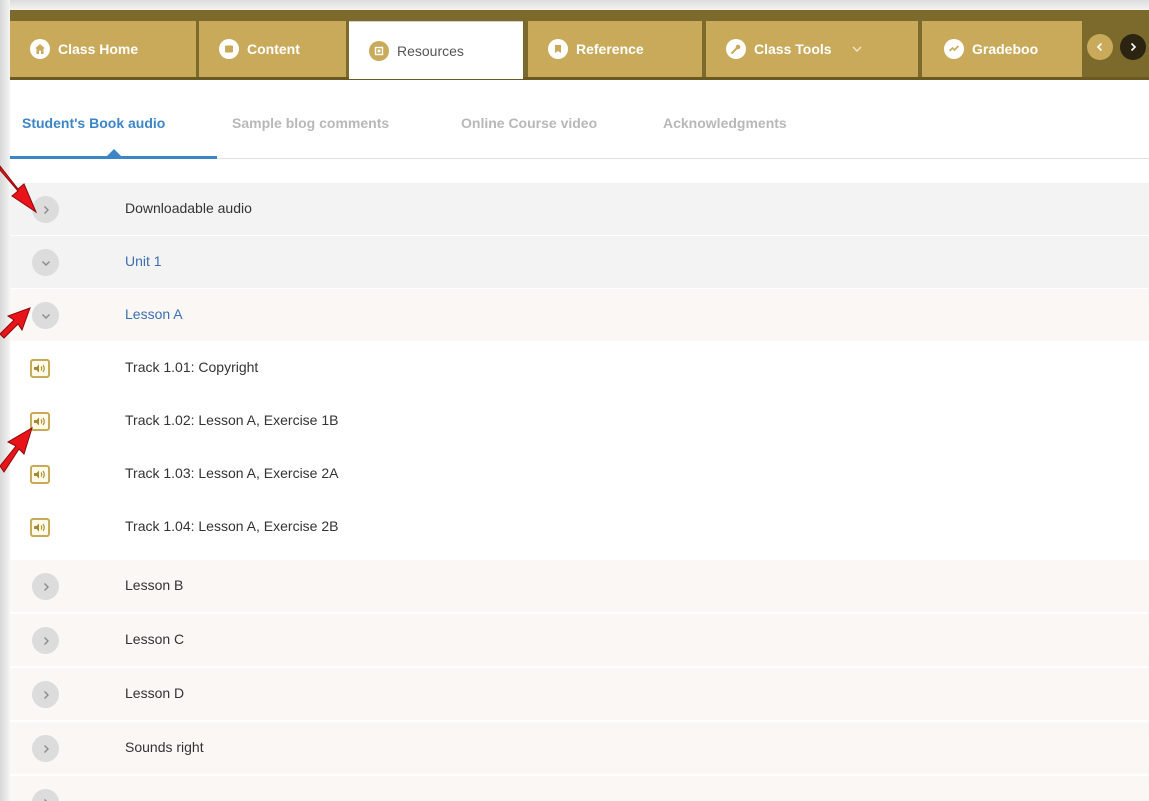  I want to click on tab-label: Reference, so click(610, 49).